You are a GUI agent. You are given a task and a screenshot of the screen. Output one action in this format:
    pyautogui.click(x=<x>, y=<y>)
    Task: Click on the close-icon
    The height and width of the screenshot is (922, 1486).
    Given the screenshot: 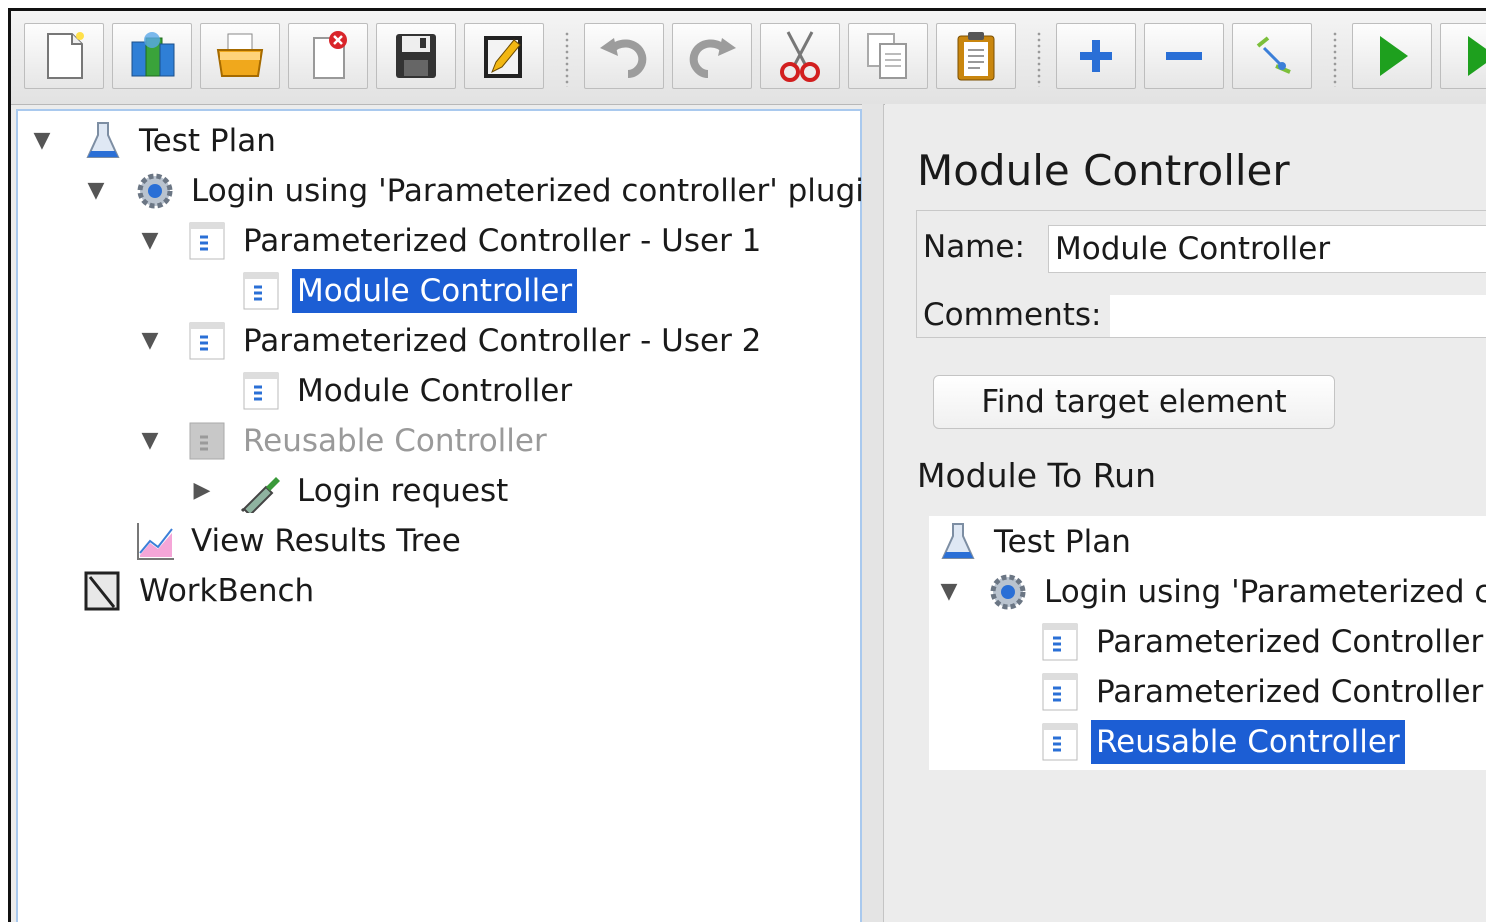 What is the action you would take?
    pyautogui.click(x=330, y=55)
    